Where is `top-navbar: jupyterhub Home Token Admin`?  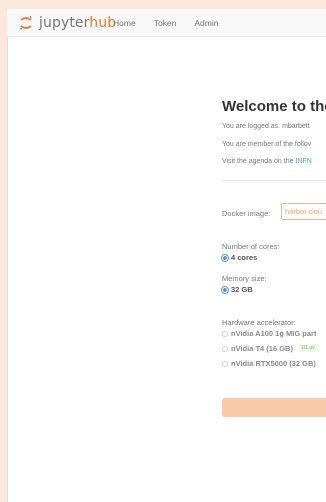
top-navbar: jupyterhub Home Token Admin is located at coordinates (166, 23).